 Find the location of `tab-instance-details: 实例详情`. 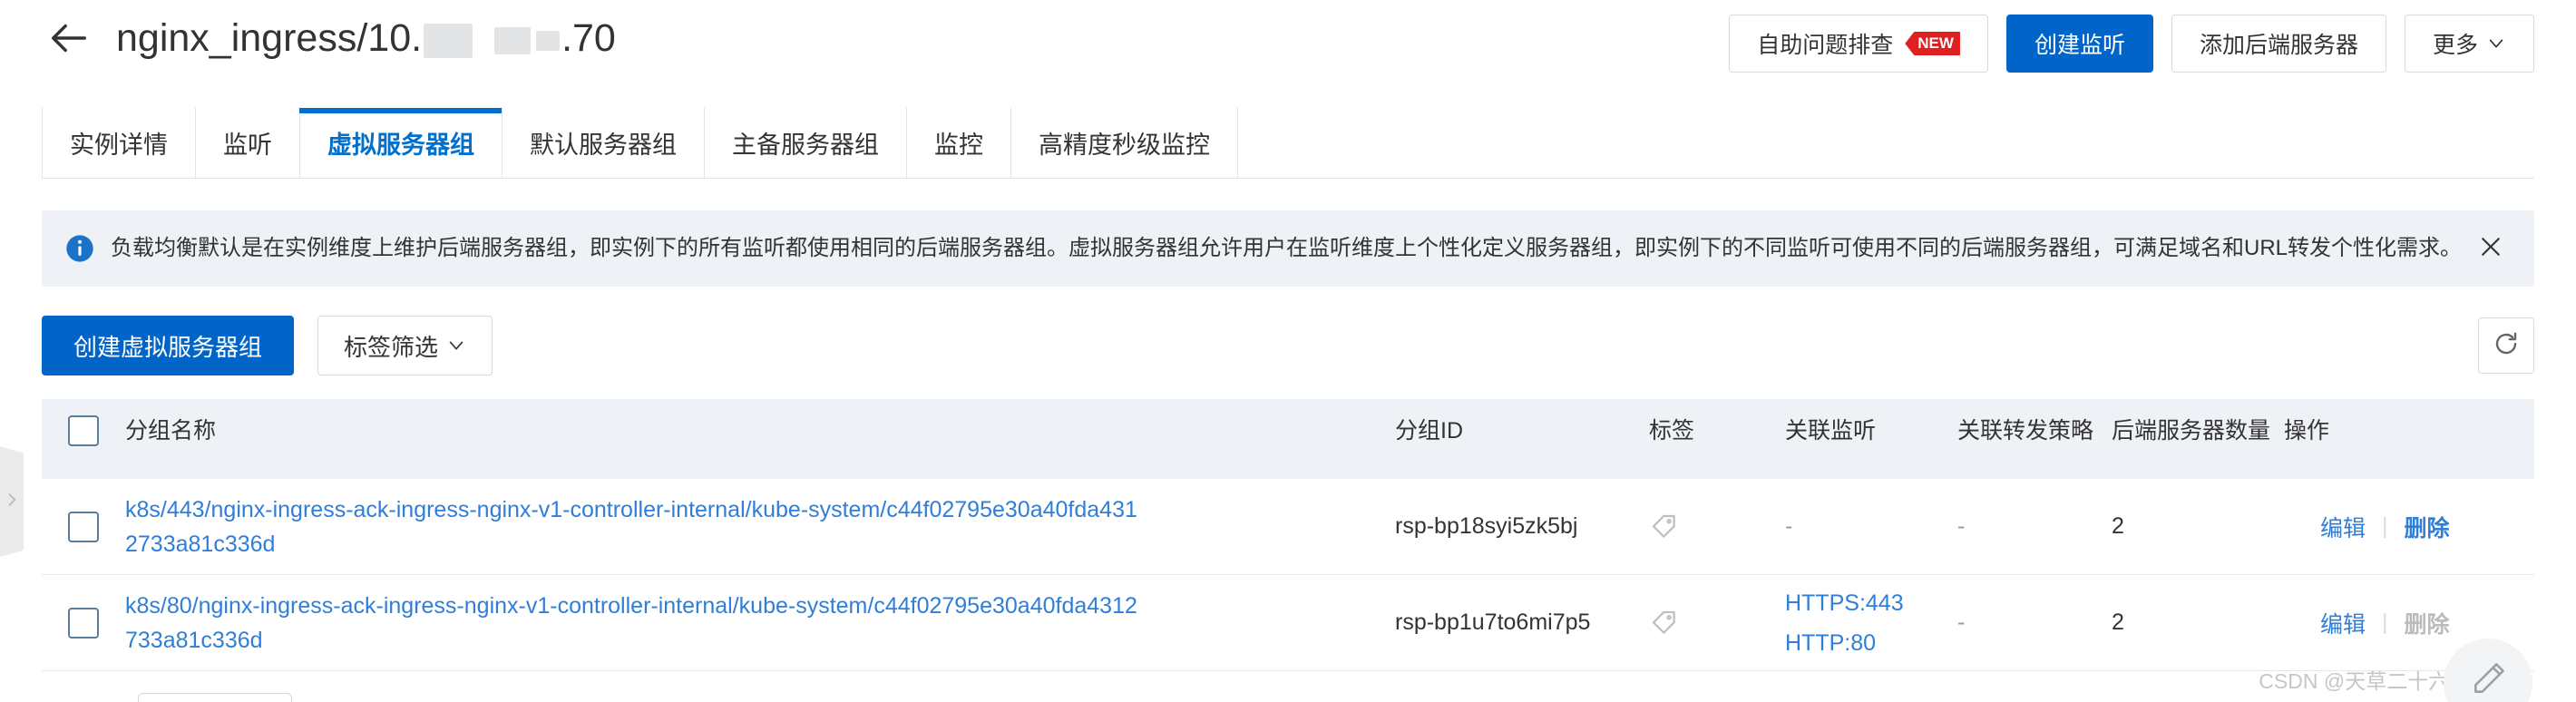

tab-instance-details: 实例详情 is located at coordinates (118, 142).